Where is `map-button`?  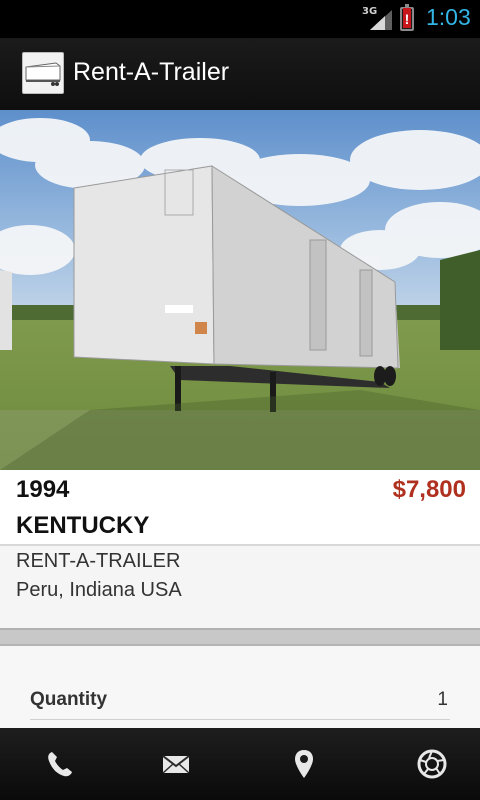 map-button is located at coordinates (304, 764).